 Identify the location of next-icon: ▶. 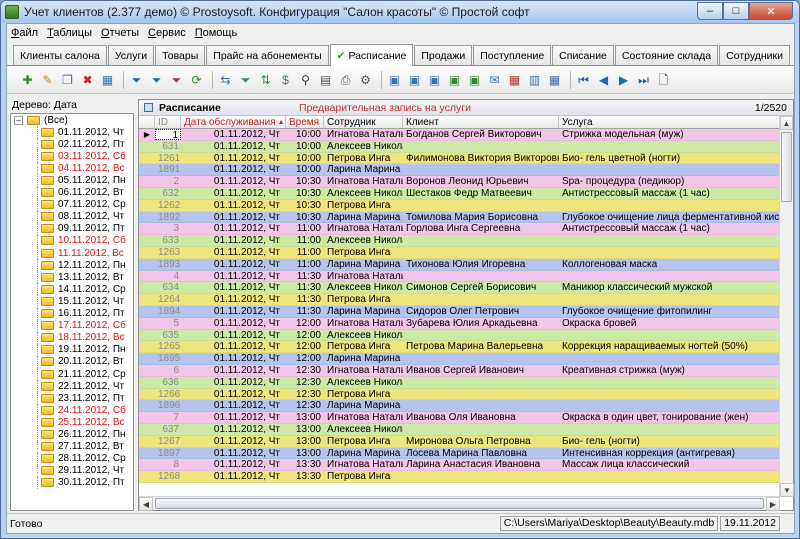
(623, 79).